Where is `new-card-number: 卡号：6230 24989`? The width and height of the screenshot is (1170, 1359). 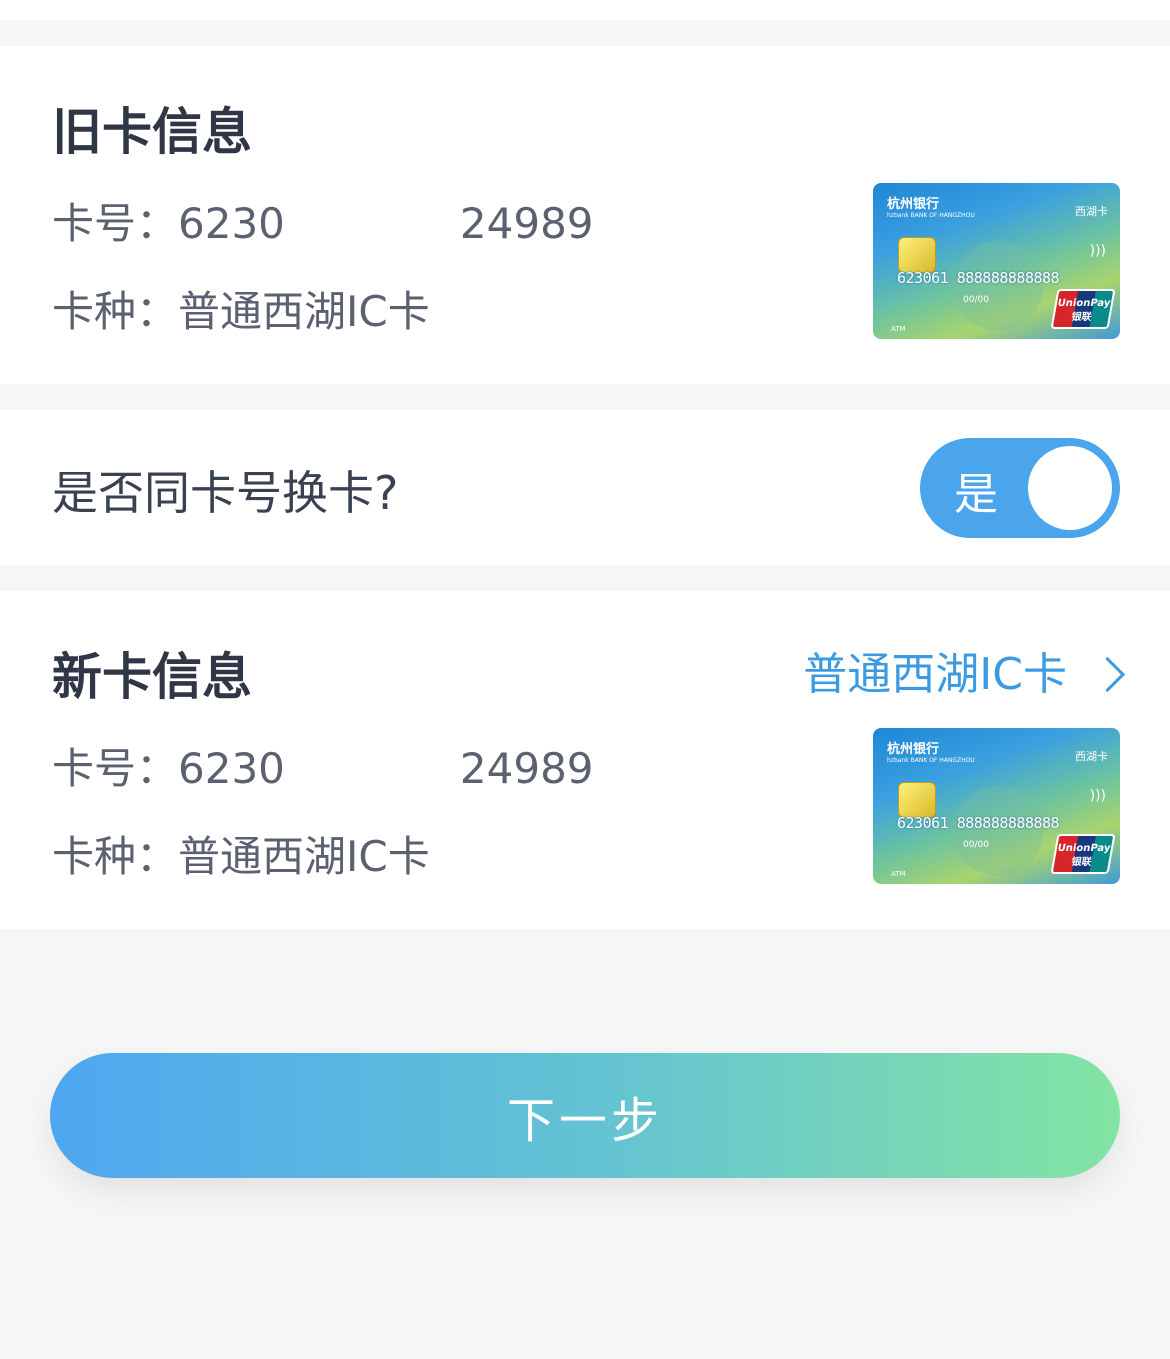 new-card-number: 卡号：6230 24989 is located at coordinates (323, 765).